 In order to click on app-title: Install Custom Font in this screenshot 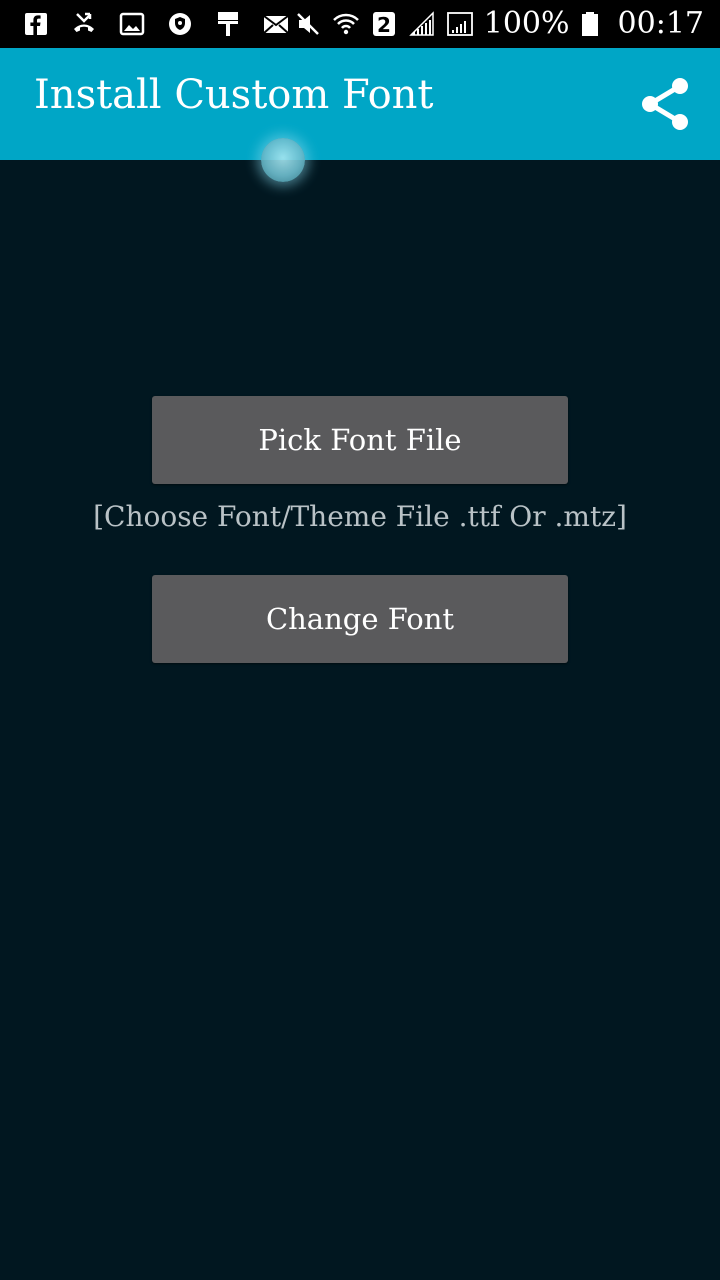, I will do `click(234, 95)`.